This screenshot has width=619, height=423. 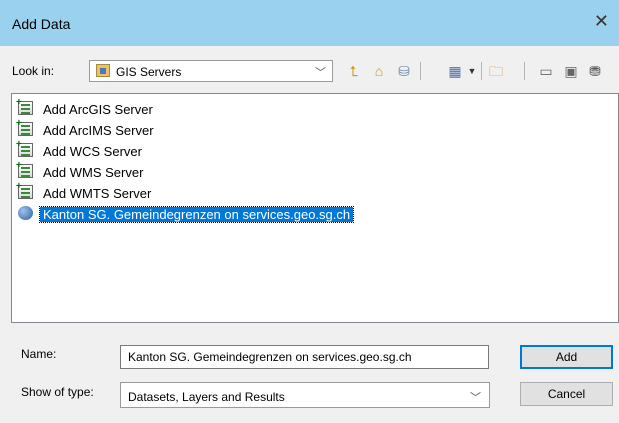 I want to click on list-item-label: Add ArcGIS Server, so click(x=98, y=109).